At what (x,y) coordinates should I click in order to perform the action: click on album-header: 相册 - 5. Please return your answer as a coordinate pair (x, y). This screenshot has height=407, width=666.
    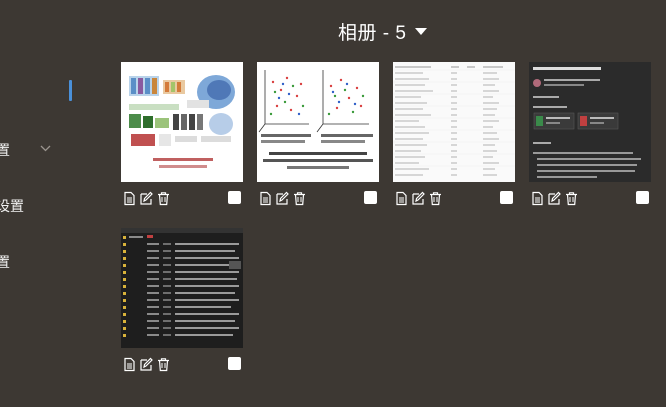
    Looking at the image, I should click on (383, 31).